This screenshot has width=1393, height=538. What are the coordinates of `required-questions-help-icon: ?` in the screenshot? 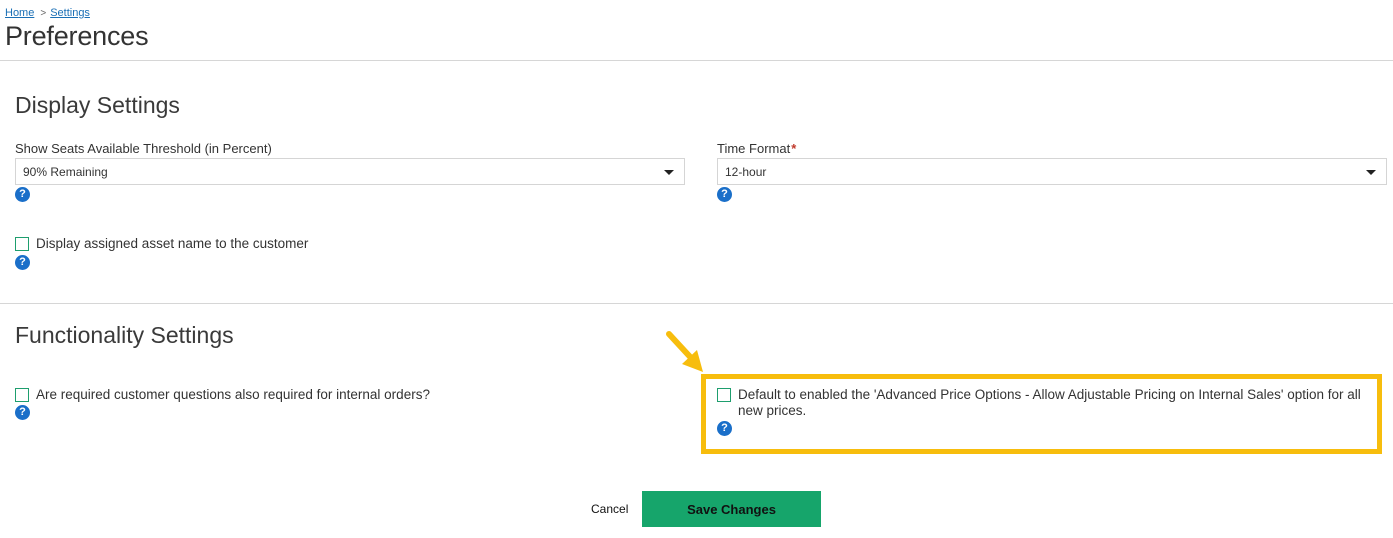 It's located at (22, 412).